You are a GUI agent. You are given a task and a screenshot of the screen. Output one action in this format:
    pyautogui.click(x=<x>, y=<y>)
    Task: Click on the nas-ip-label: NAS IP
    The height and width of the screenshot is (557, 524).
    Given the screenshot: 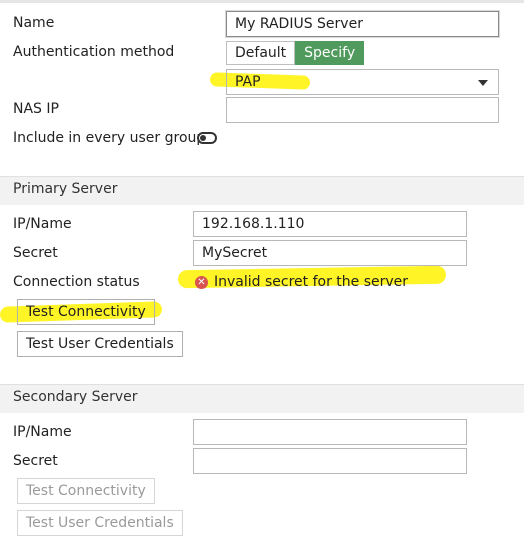 What is the action you would take?
    pyautogui.click(x=36, y=109)
    